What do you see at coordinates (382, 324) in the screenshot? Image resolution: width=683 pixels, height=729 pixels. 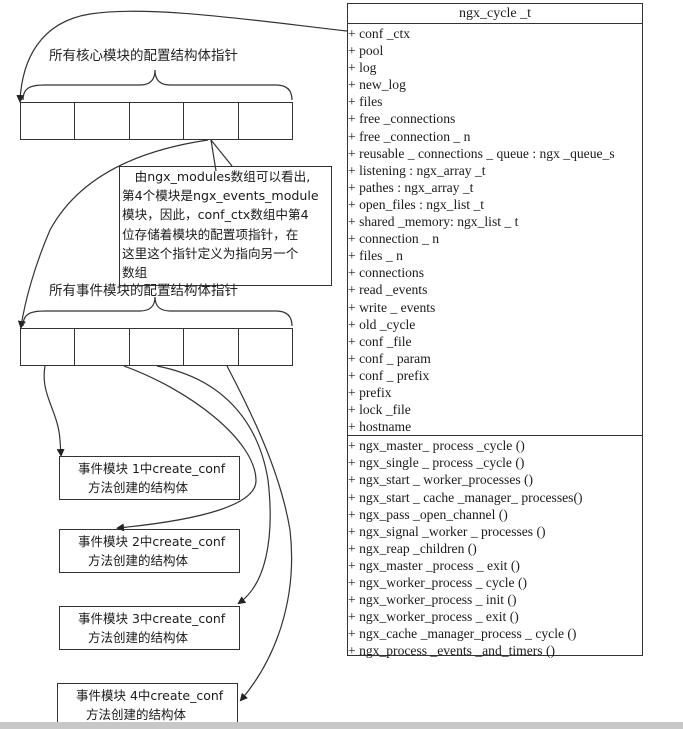 I see `class-attribute: + old _cycle` at bounding box center [382, 324].